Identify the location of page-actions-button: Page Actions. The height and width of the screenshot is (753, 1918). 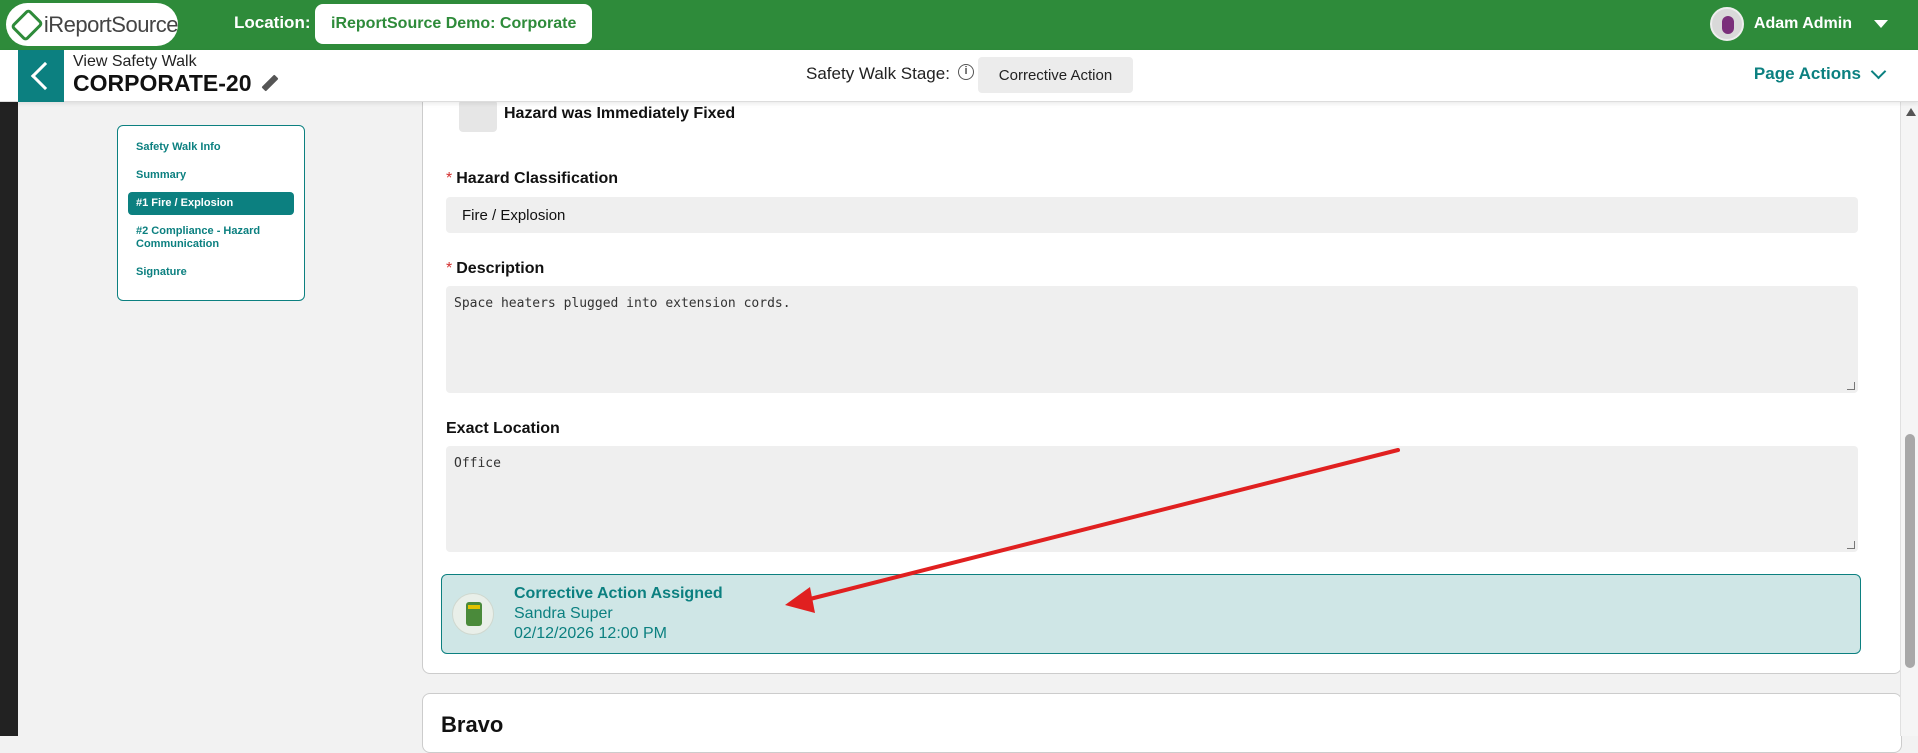
(1820, 73).